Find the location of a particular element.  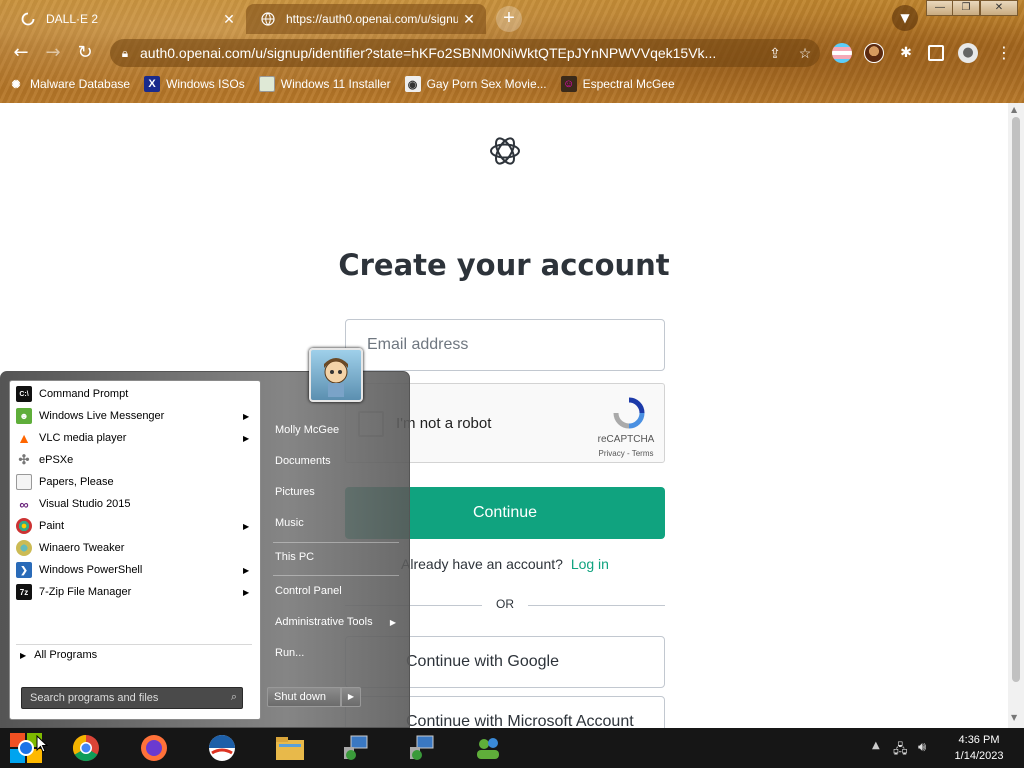

show-hidden-icons-chevron-icon: ▲ is located at coordinates (876, 745).